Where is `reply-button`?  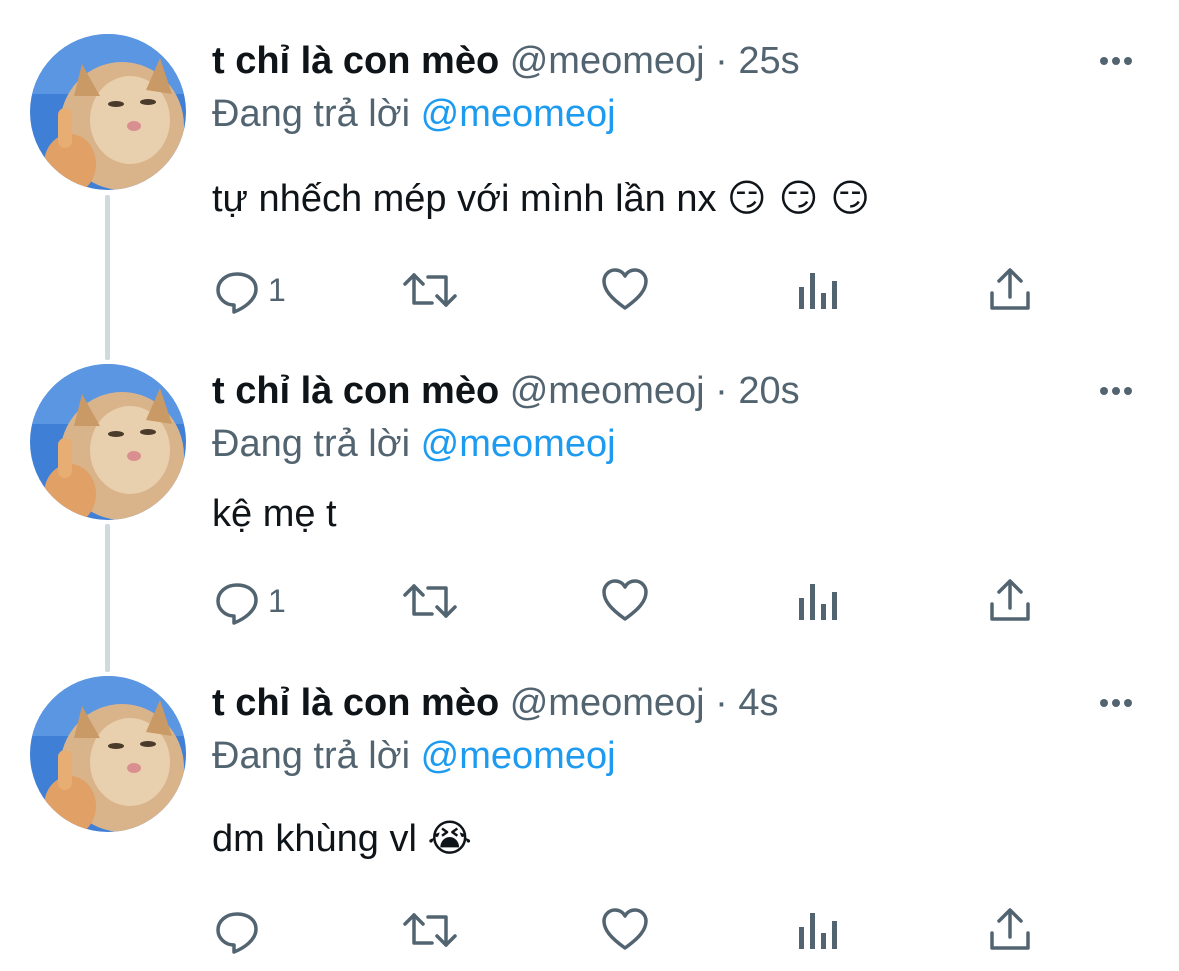
reply-button is located at coordinates (240, 930).